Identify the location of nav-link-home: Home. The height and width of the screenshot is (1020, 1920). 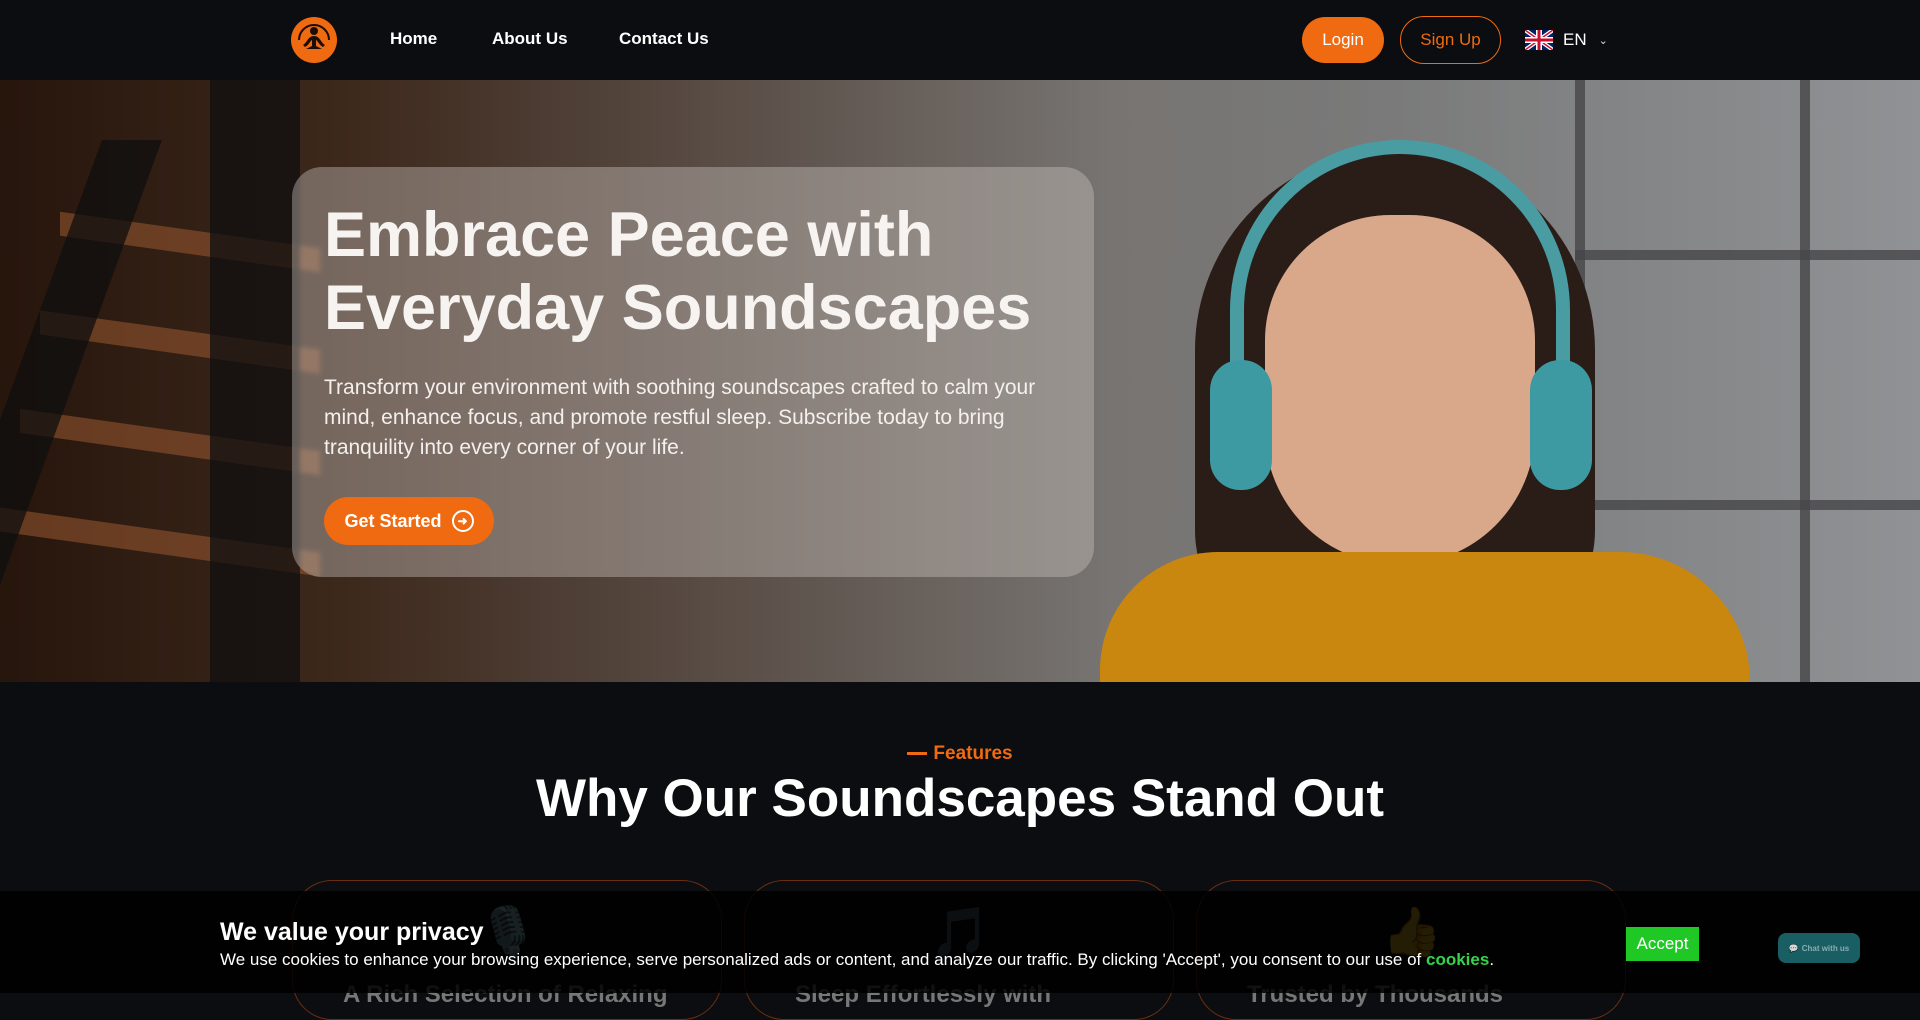
(413, 39).